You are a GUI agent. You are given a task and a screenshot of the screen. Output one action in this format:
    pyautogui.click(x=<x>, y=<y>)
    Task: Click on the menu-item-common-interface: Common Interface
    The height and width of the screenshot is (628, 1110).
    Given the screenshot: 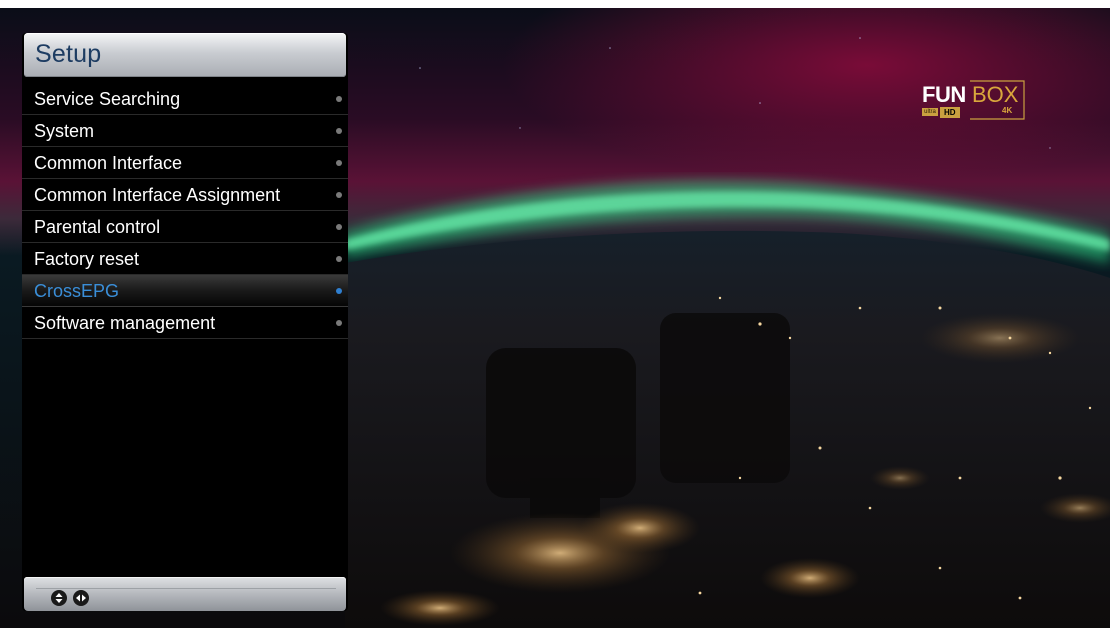 What is the action you would take?
    pyautogui.click(x=185, y=163)
    